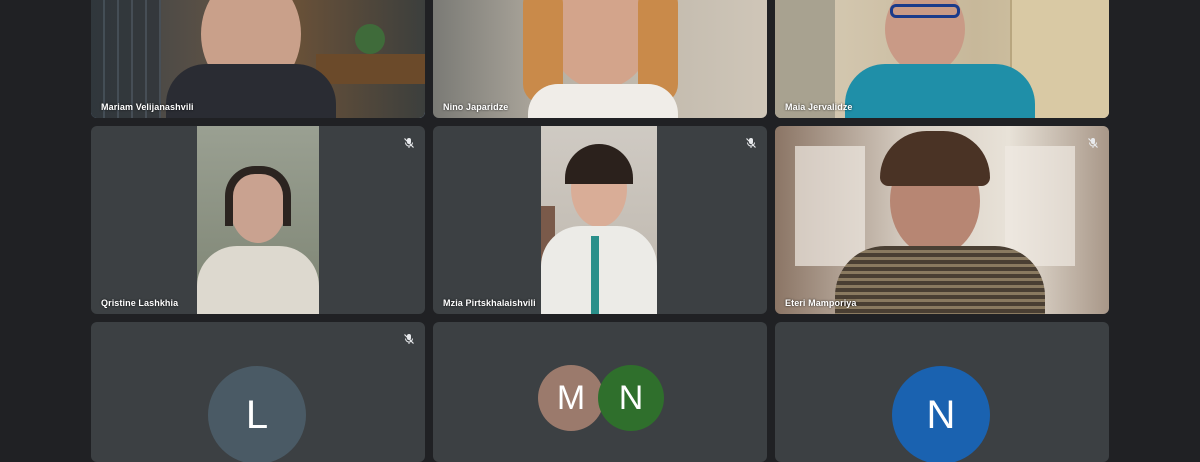  I want to click on participant-name: Nino Japaridze, so click(476, 107).